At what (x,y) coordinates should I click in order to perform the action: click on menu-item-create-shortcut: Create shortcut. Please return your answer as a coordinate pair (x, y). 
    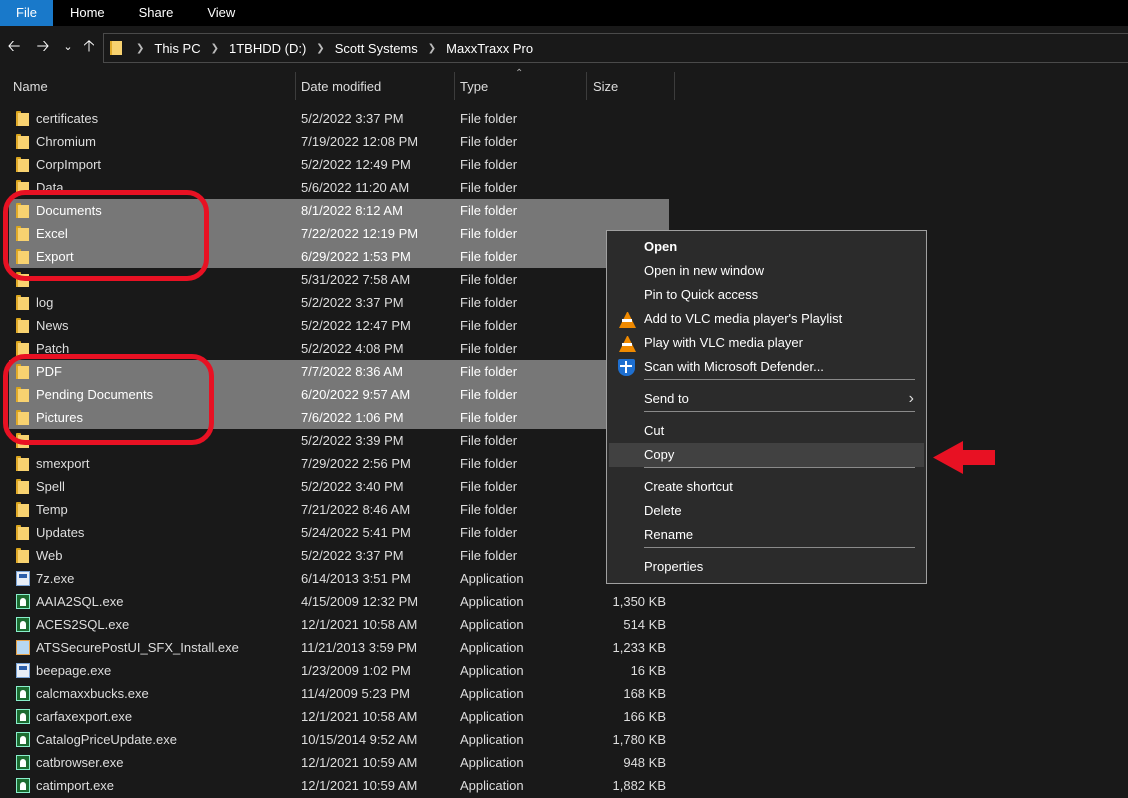
    Looking at the image, I should click on (766, 487).